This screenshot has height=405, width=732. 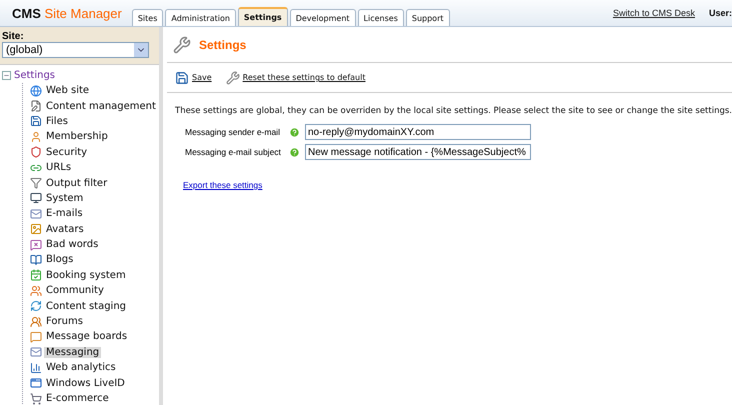 What do you see at coordinates (200, 17) in the screenshot?
I see `nav-tab: Administration` at bounding box center [200, 17].